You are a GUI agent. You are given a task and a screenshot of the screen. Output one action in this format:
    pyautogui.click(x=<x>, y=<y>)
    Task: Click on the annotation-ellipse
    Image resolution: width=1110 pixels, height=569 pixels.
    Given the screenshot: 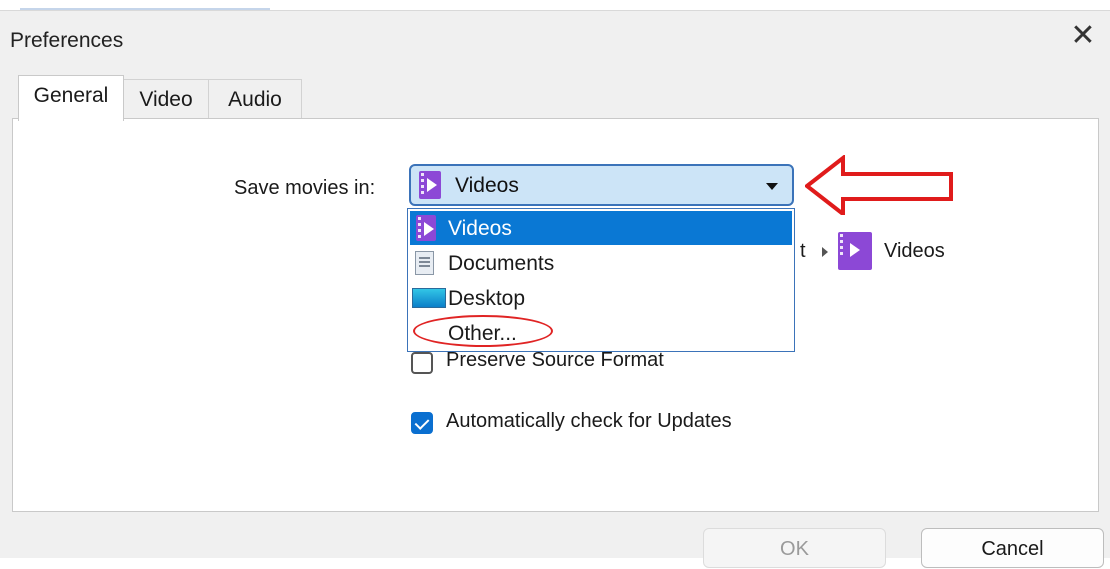 What is the action you would take?
    pyautogui.click(x=483, y=331)
    